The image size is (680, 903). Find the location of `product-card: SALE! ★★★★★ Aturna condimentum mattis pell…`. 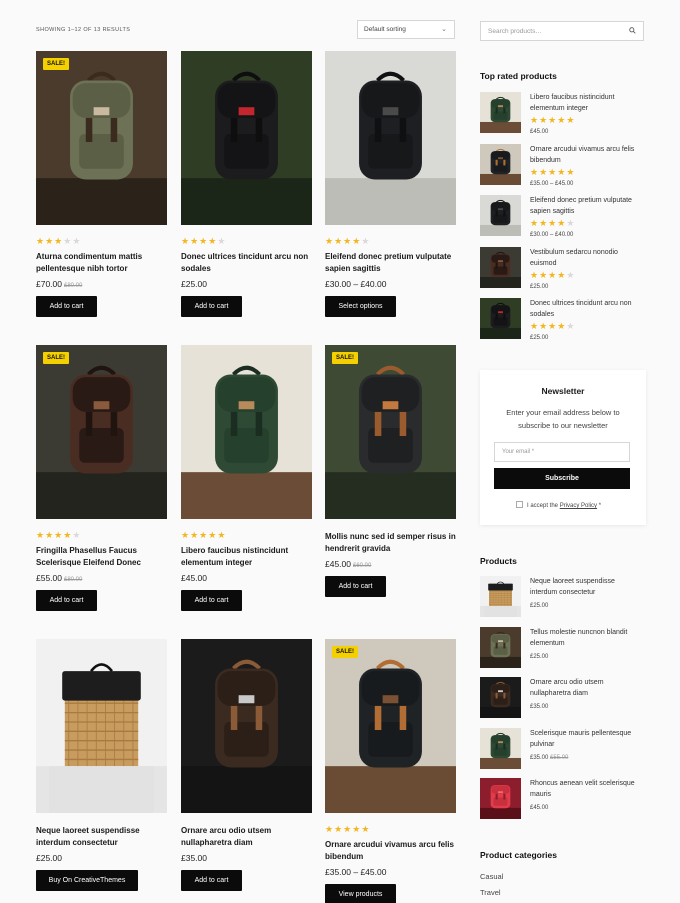

product-card: SALE! ★★★★★ Aturna condimentum mattis pell… is located at coordinates (101, 184).